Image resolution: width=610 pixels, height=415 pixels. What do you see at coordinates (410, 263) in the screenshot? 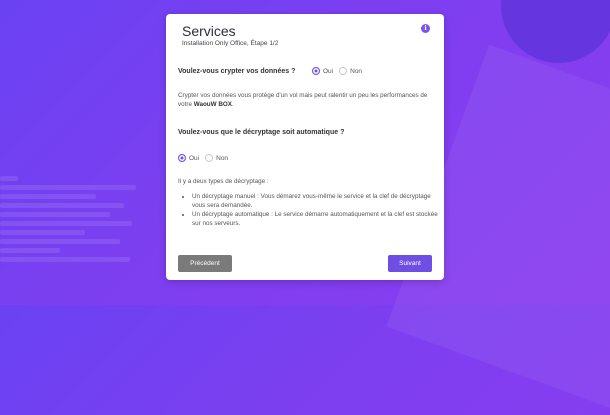
I see `next-button: Suivant` at bounding box center [410, 263].